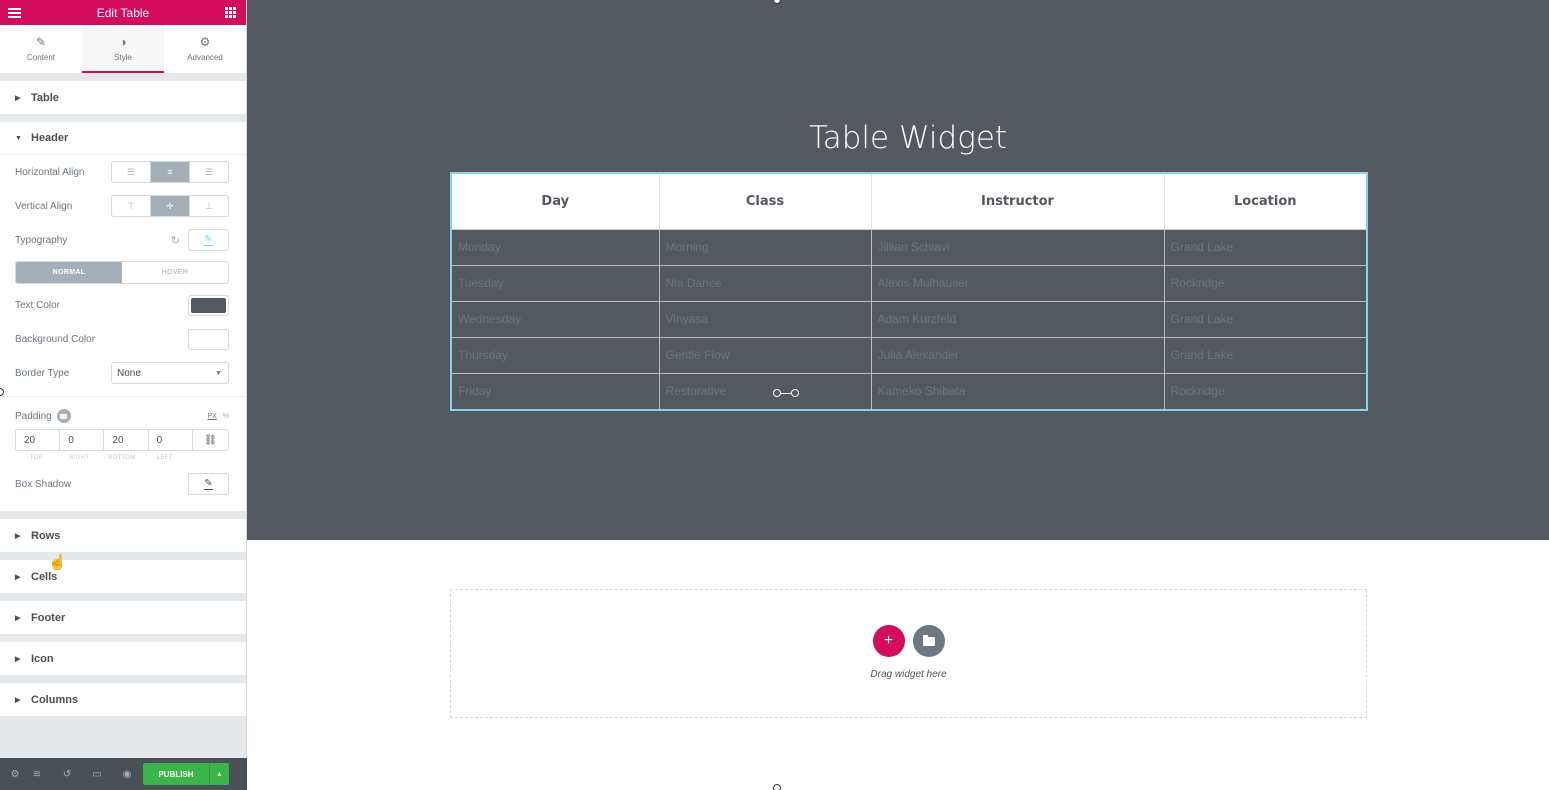 The image size is (1549, 790). Describe the element at coordinates (43, 484) in the screenshot. I see `control-label: Box Shadow` at that location.